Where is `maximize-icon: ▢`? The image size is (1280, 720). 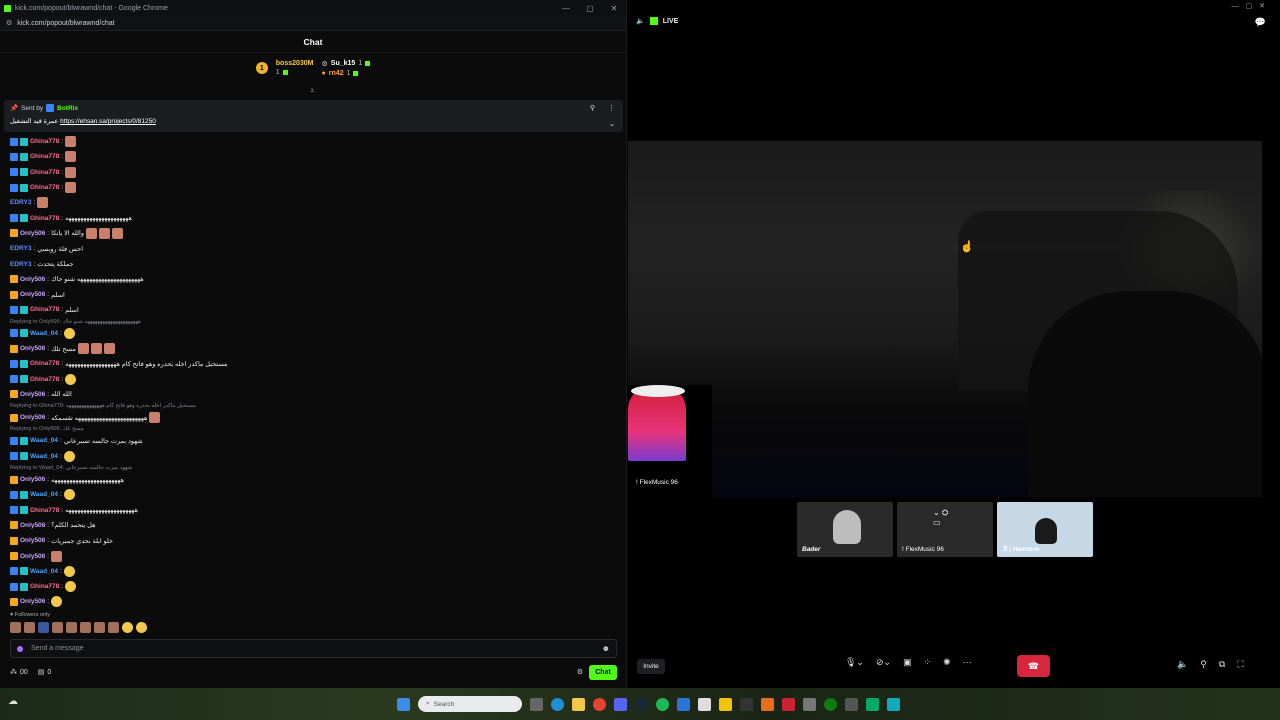 maximize-icon: ▢ is located at coordinates (590, 8).